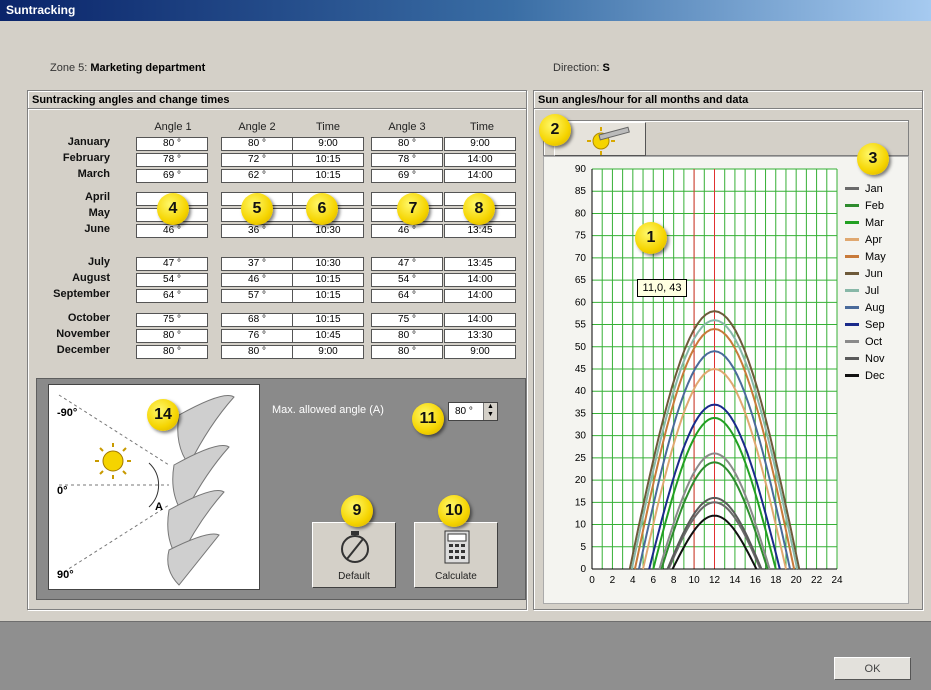 This screenshot has width=931, height=690. Describe the element at coordinates (172, 231) in the screenshot. I see `cell-angle1: 46 °` at that location.